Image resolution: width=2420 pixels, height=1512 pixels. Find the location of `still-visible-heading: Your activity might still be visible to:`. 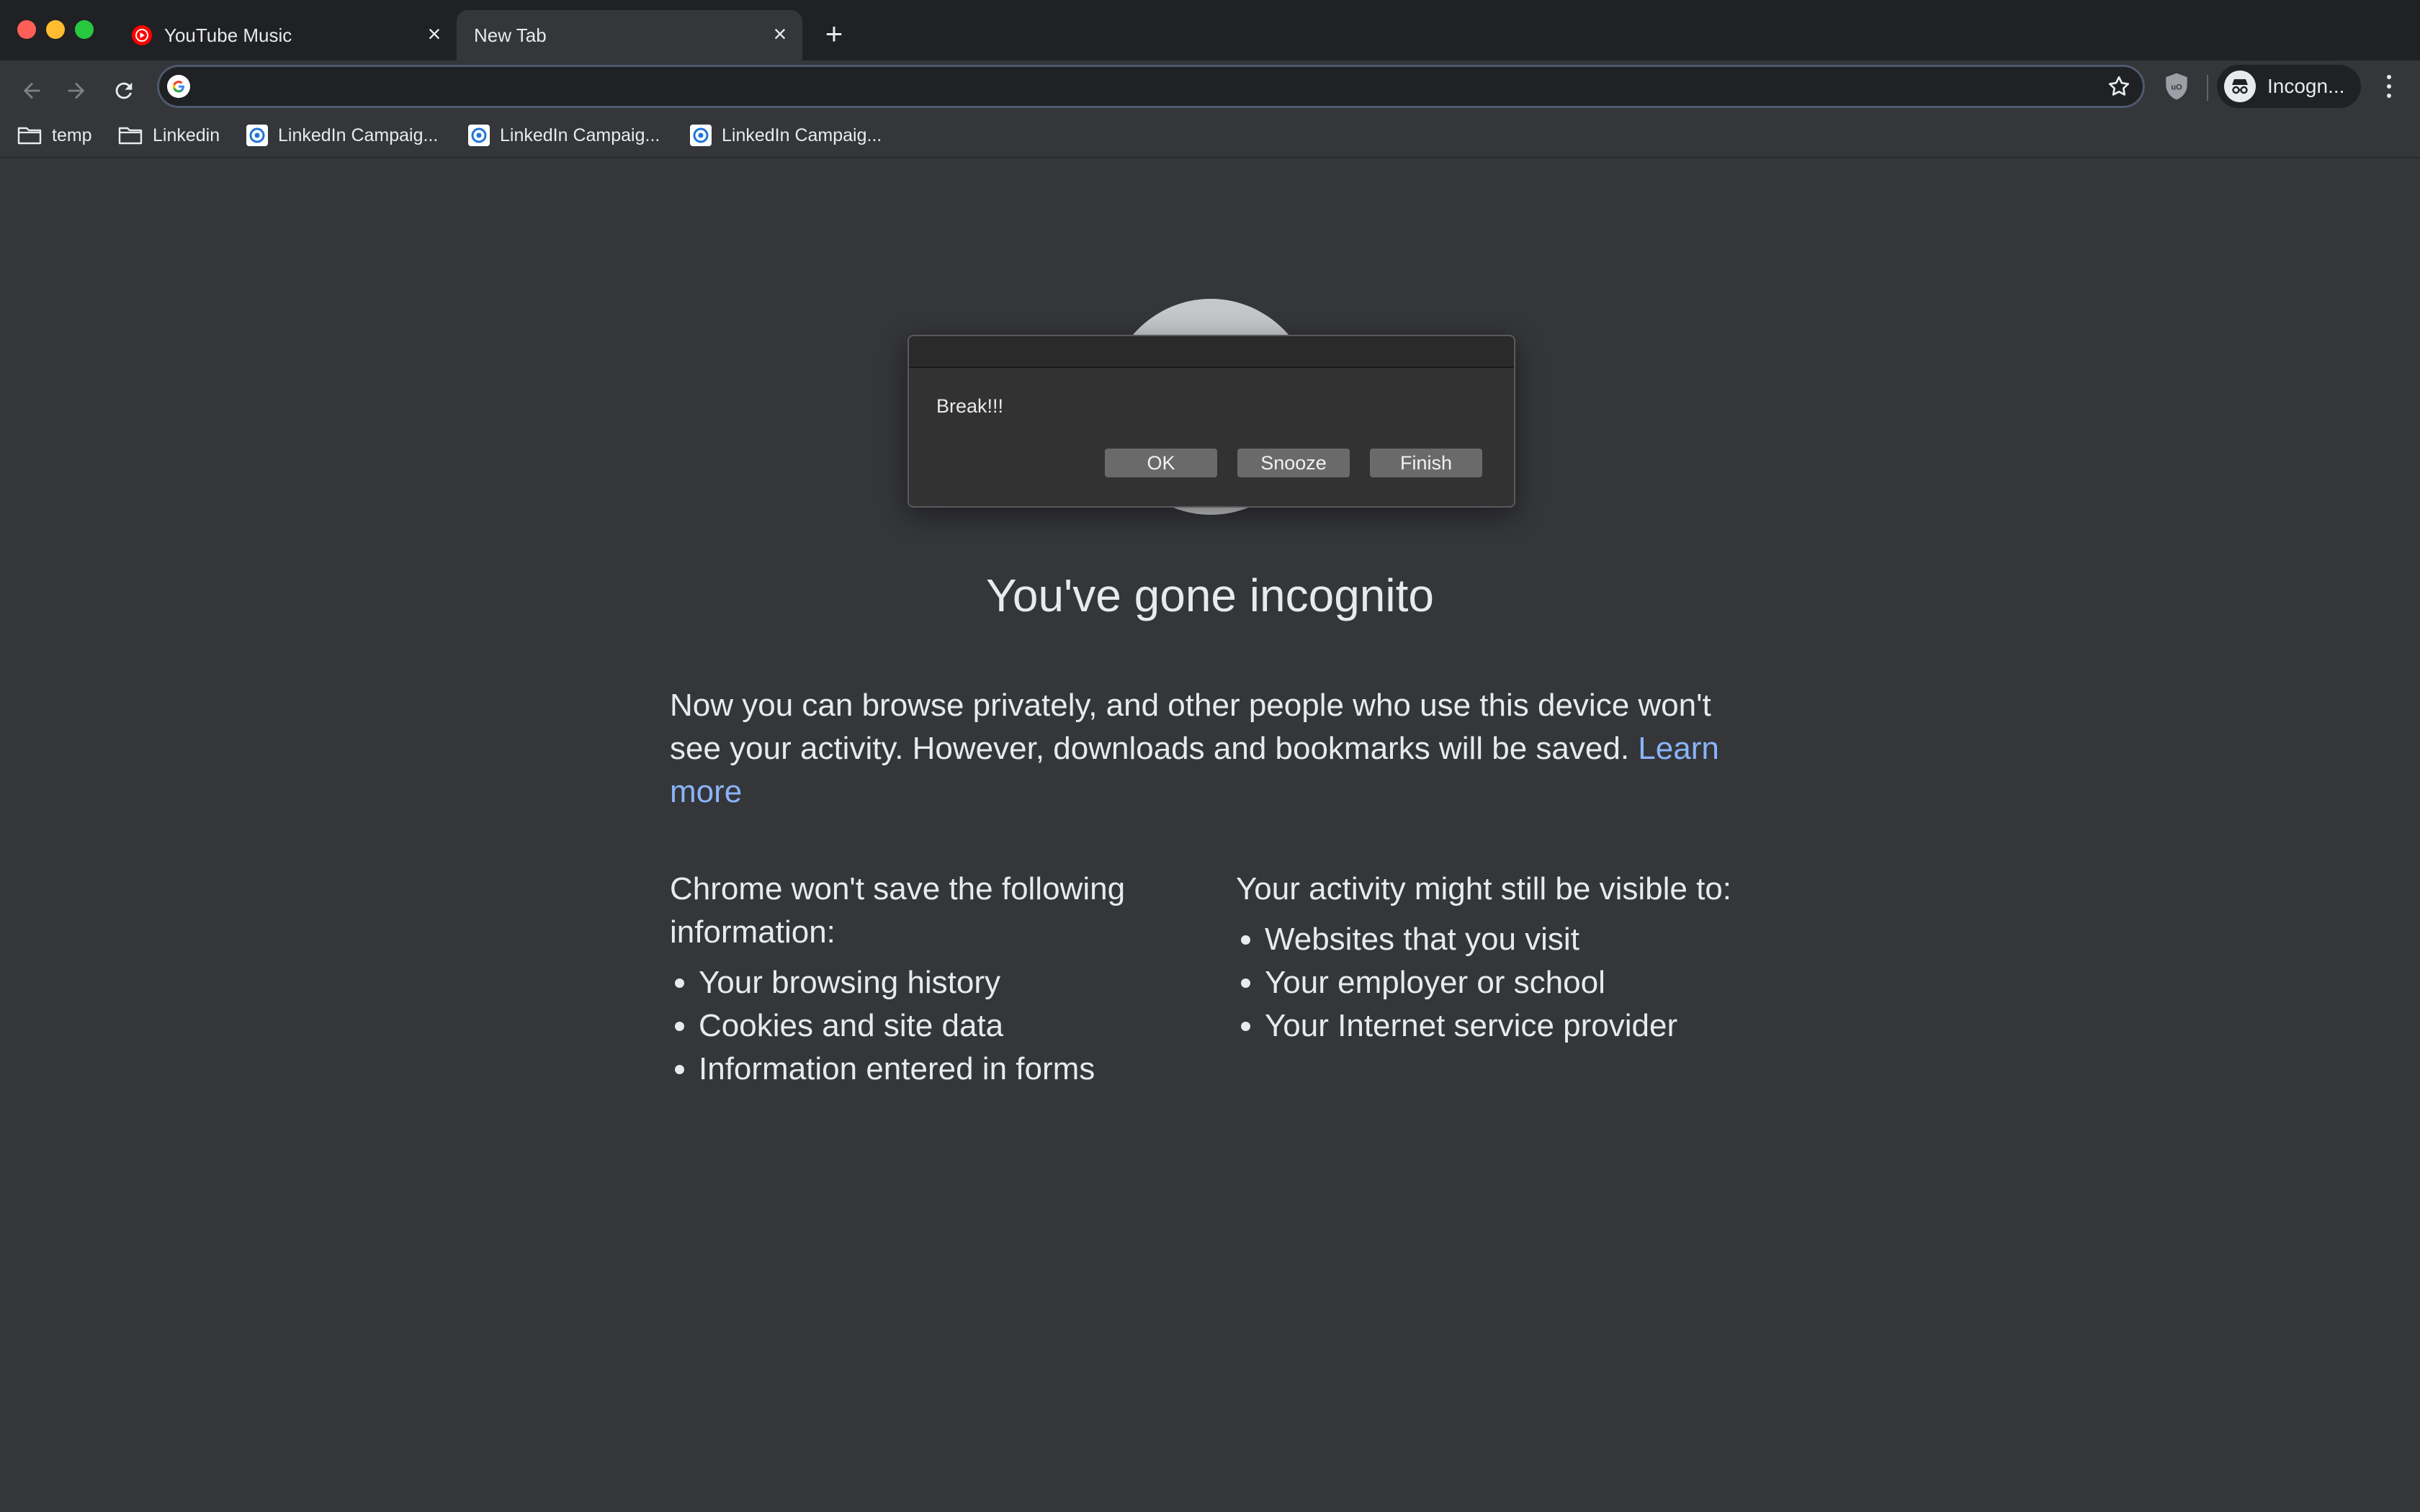

still-visible-heading: Your activity might still be visible to: is located at coordinates (1483, 888).